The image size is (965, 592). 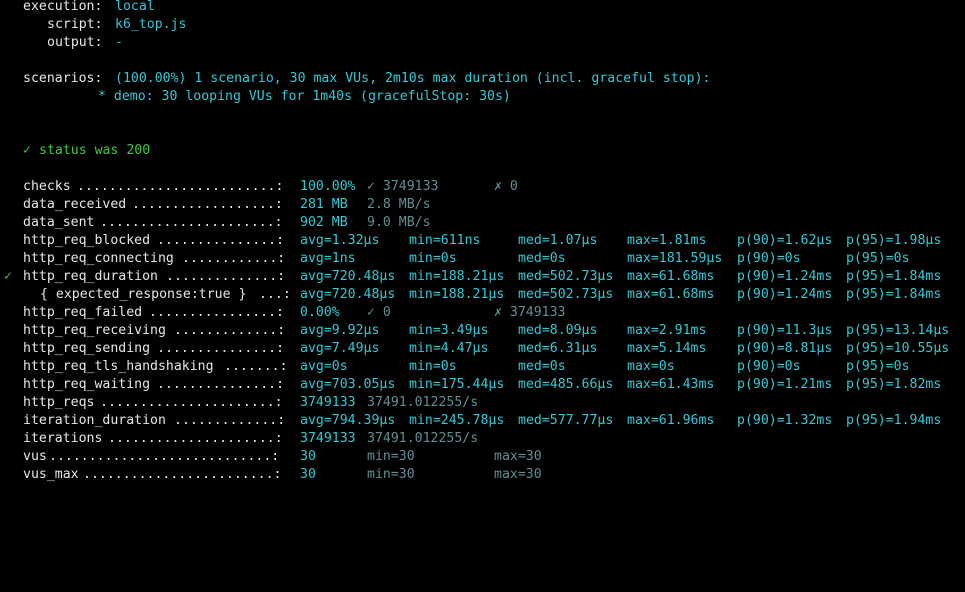 I want to click on metric-dots: .....................:, so click(x=195, y=438).